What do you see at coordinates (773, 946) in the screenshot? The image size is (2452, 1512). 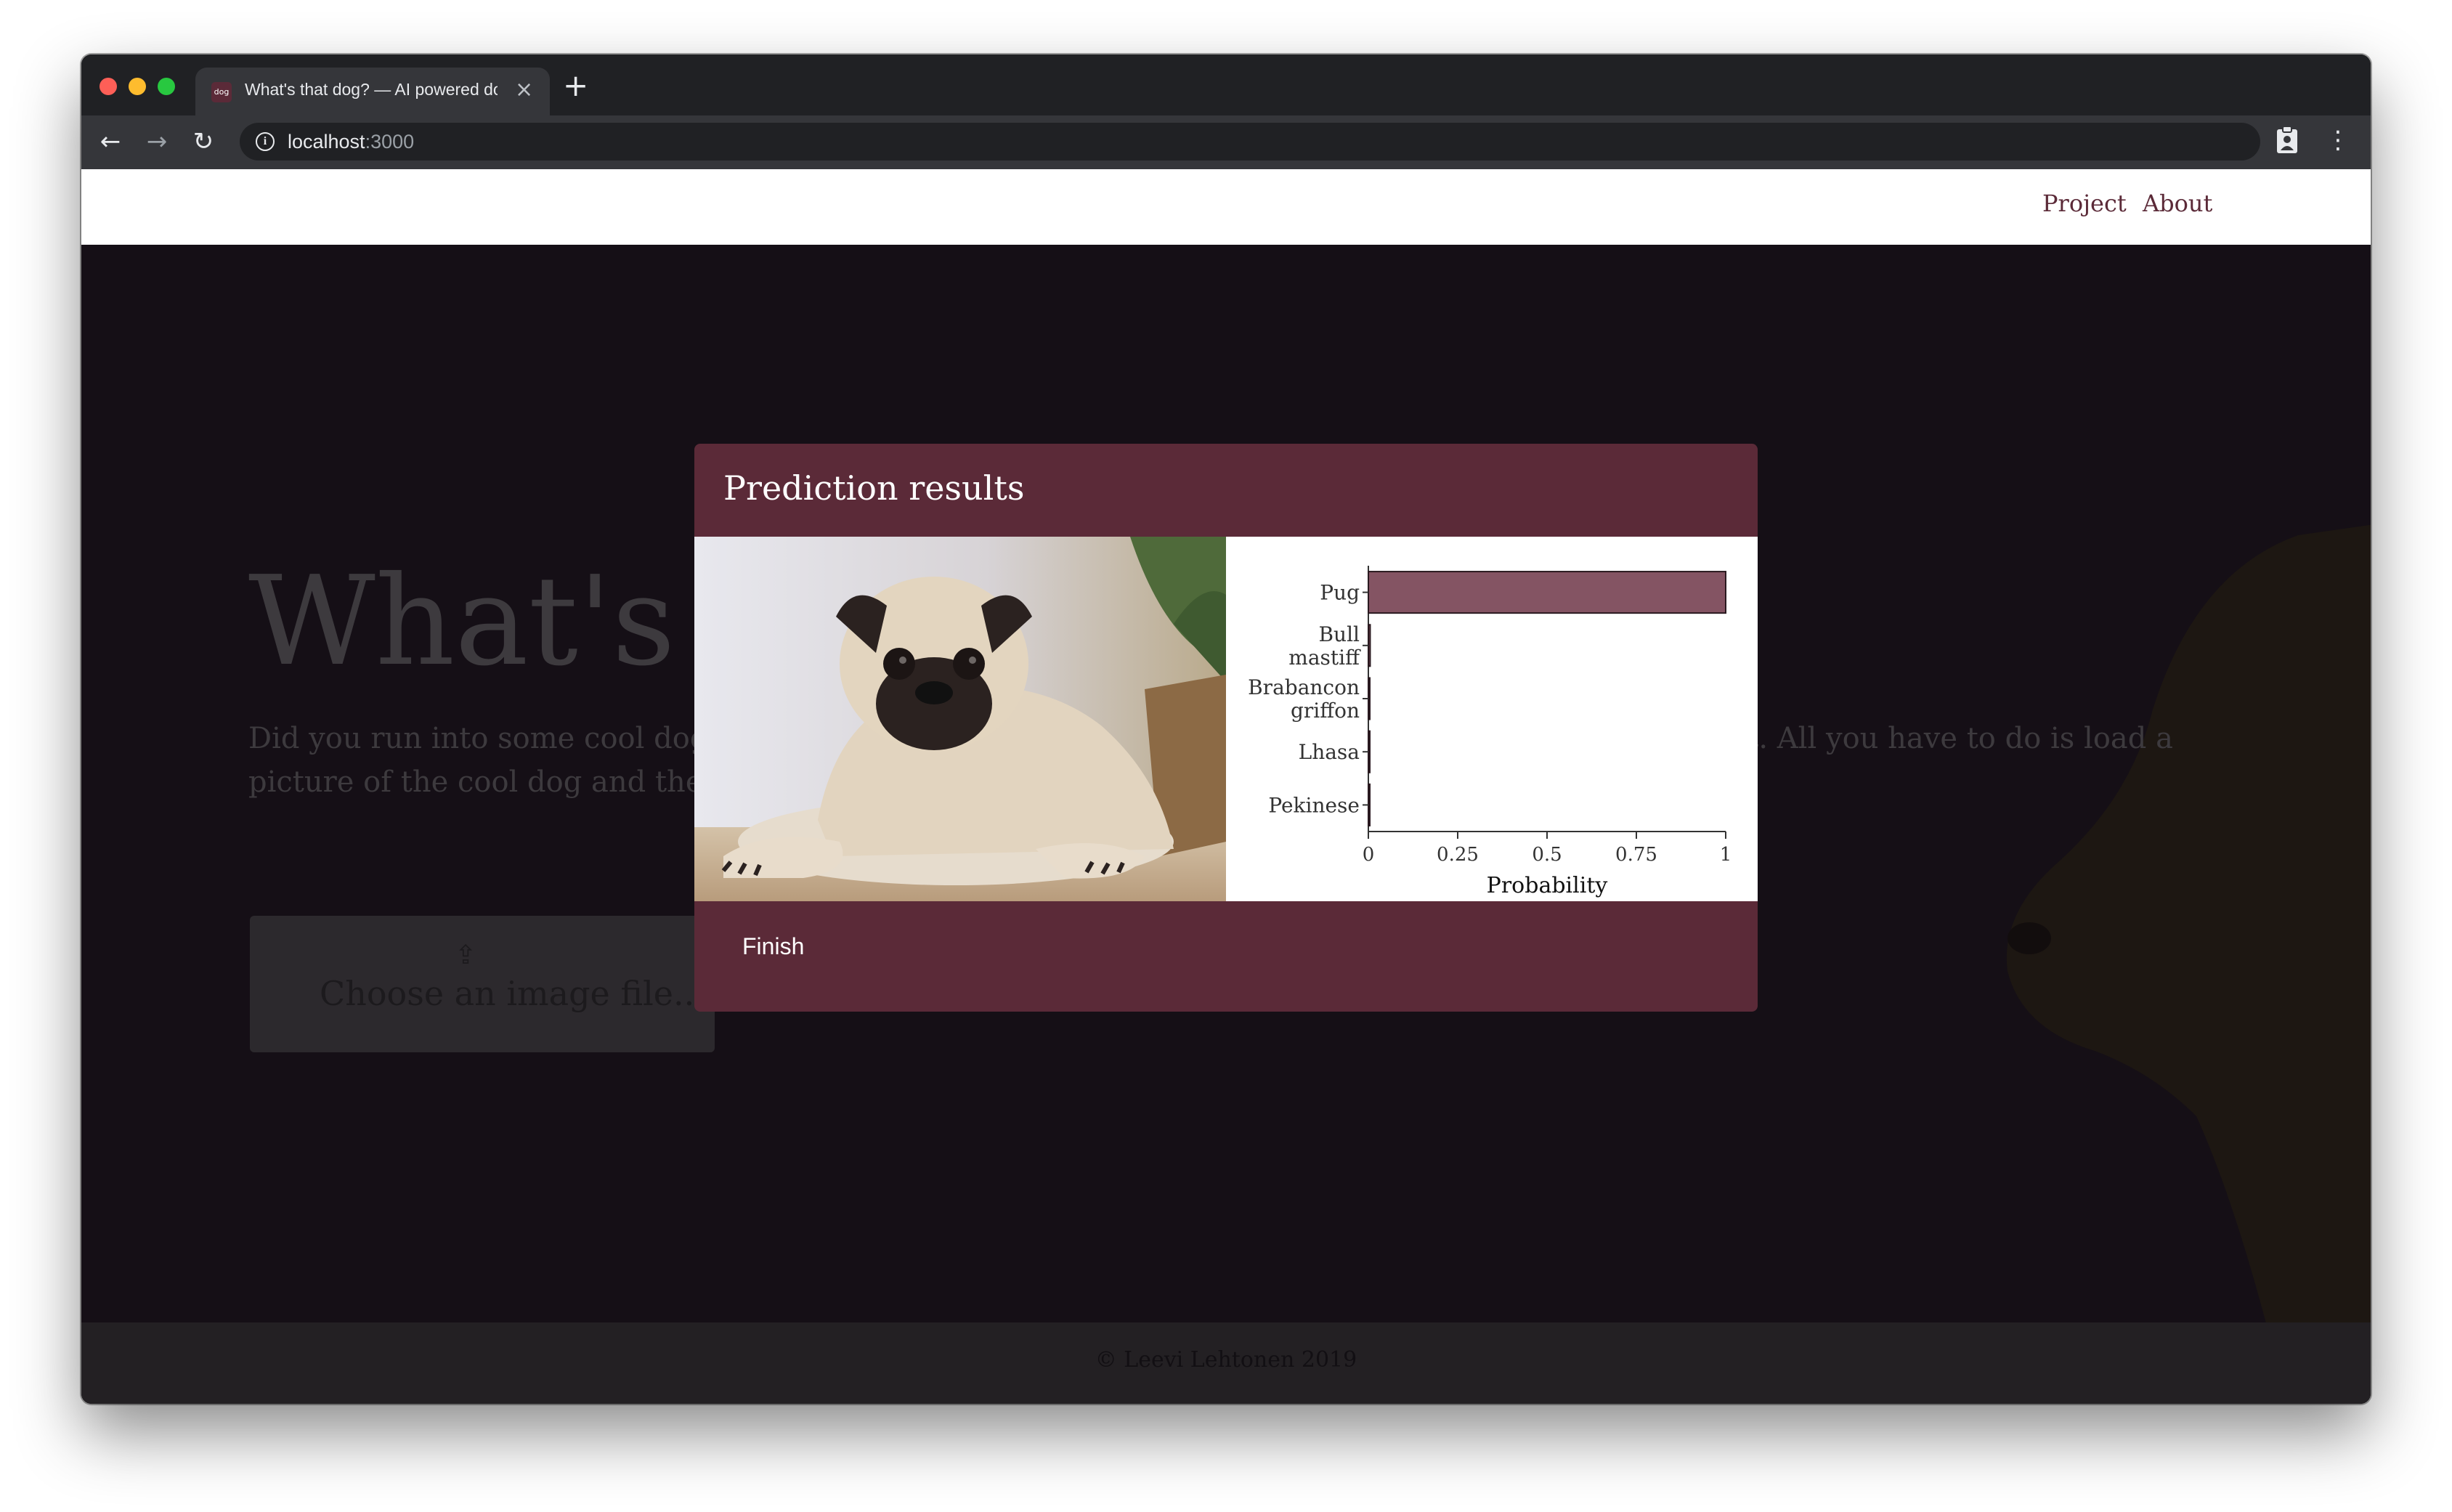 I see `finish-button: Finish` at bounding box center [773, 946].